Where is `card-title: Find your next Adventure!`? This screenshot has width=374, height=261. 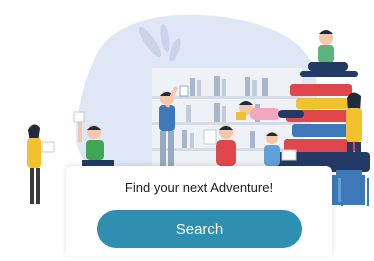
card-title: Find your next Adventure! is located at coordinates (199, 187).